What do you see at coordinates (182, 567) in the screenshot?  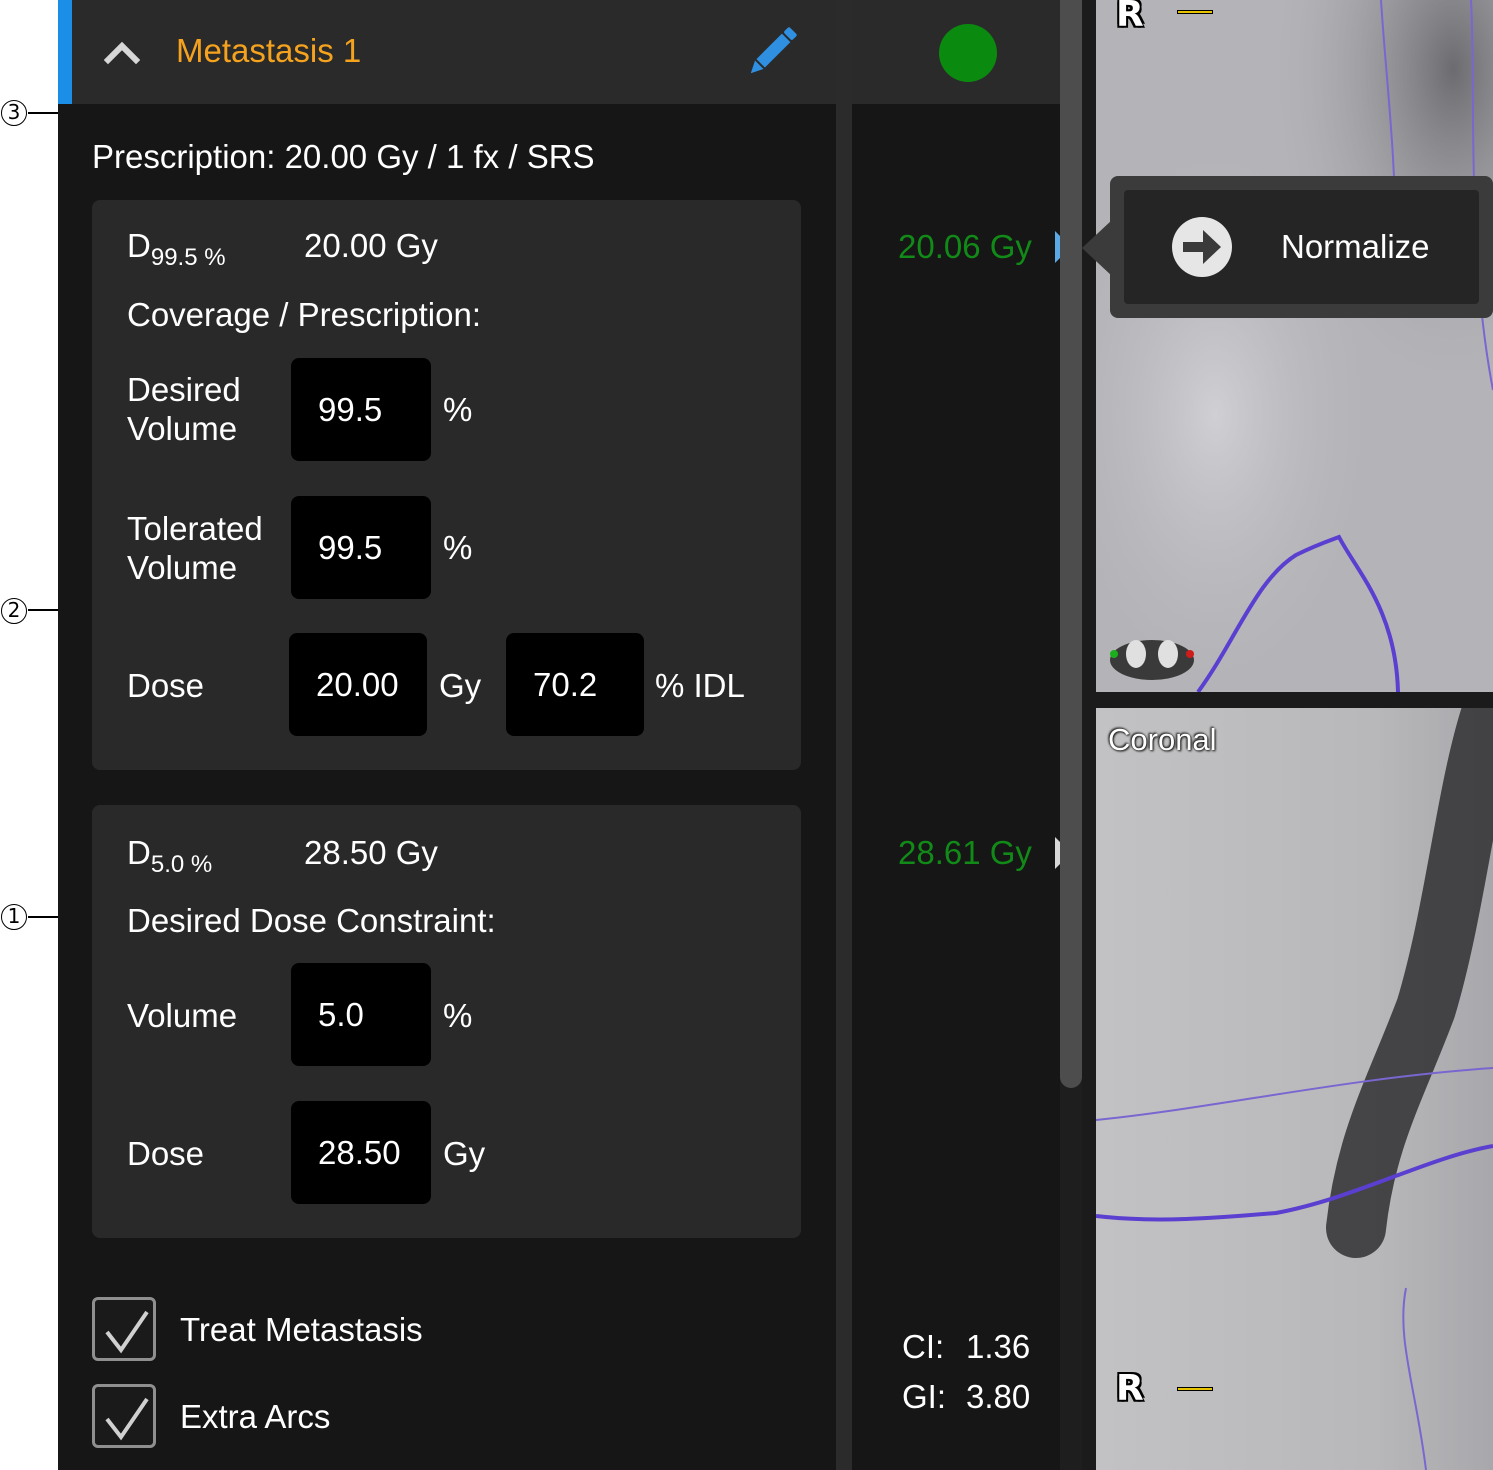 I see `tolerated-volume-label-2: Volume` at bounding box center [182, 567].